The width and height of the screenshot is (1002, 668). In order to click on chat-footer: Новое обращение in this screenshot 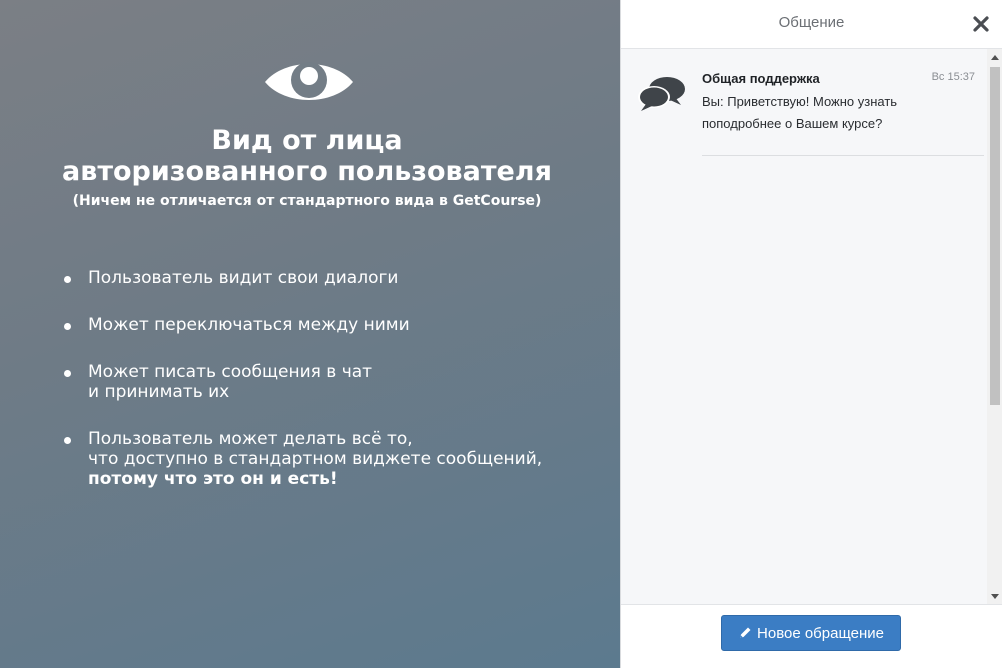, I will do `click(811, 636)`.